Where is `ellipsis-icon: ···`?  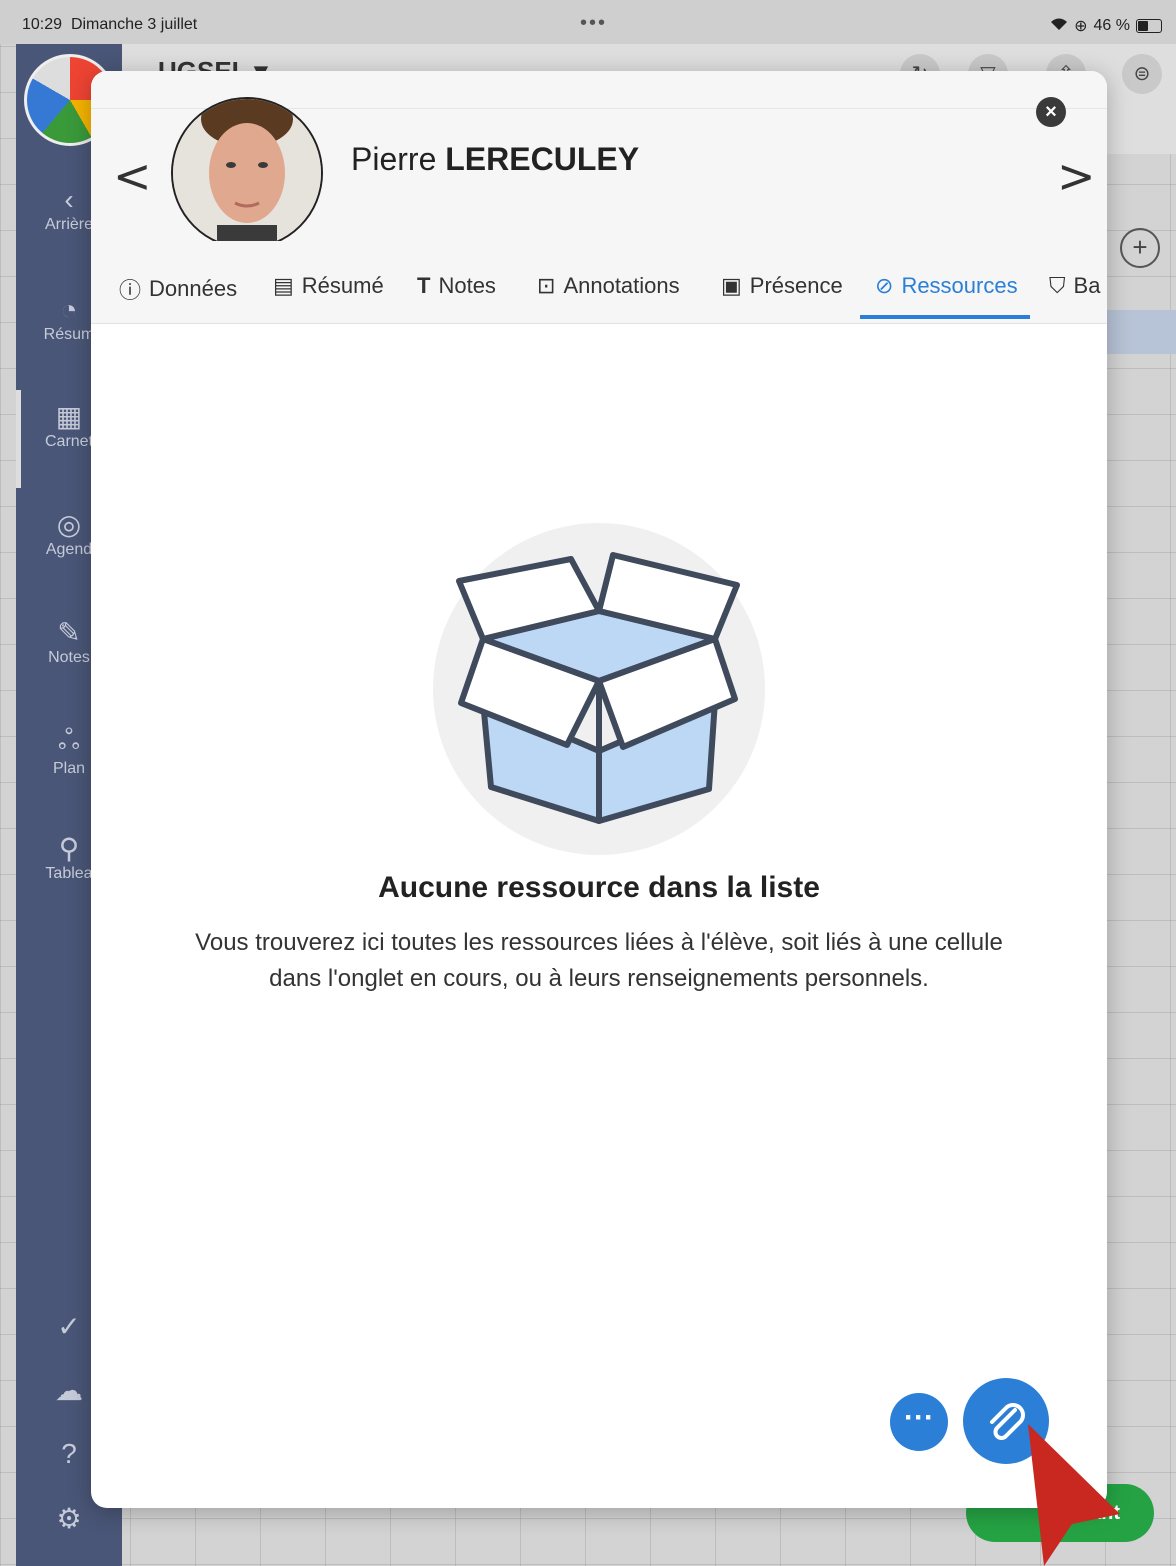
ellipsis-icon: ··· is located at coordinates (919, 1417).